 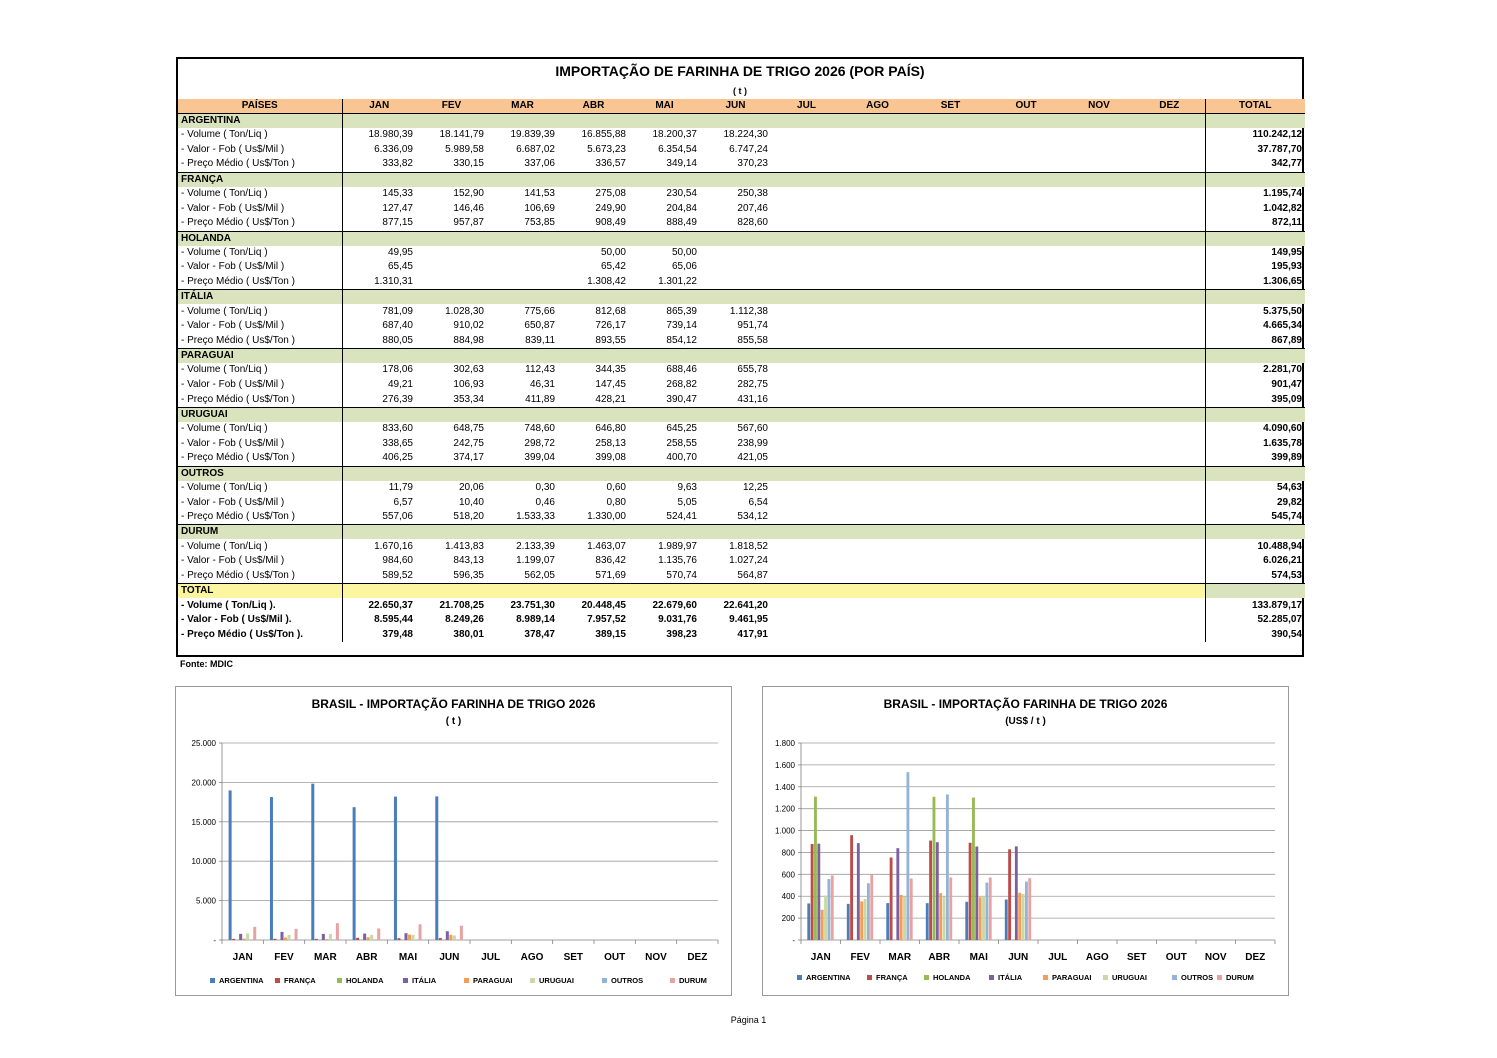 What do you see at coordinates (1071, 977) in the screenshot?
I see `legend-label: PARAGUAI` at bounding box center [1071, 977].